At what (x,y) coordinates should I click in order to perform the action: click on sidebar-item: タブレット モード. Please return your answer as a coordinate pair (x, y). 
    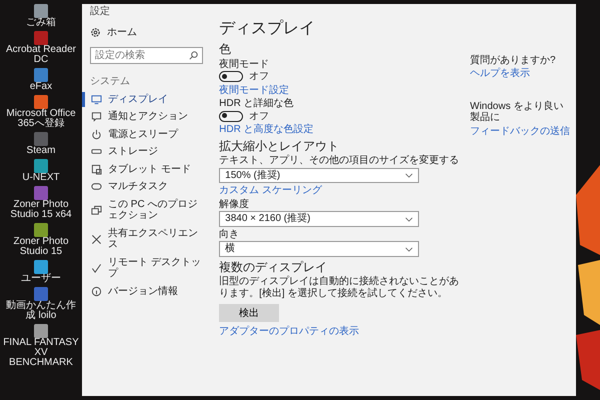
    Looking at the image, I should click on (147, 169).